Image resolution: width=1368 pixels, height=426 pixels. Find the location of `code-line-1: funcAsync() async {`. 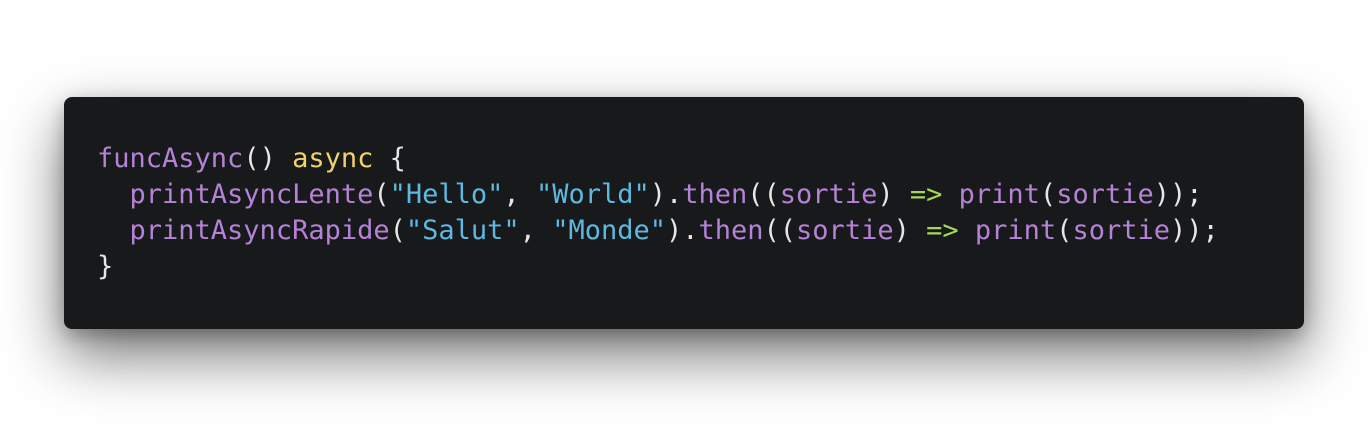

code-line-1: funcAsync() async { is located at coordinates (658, 159).